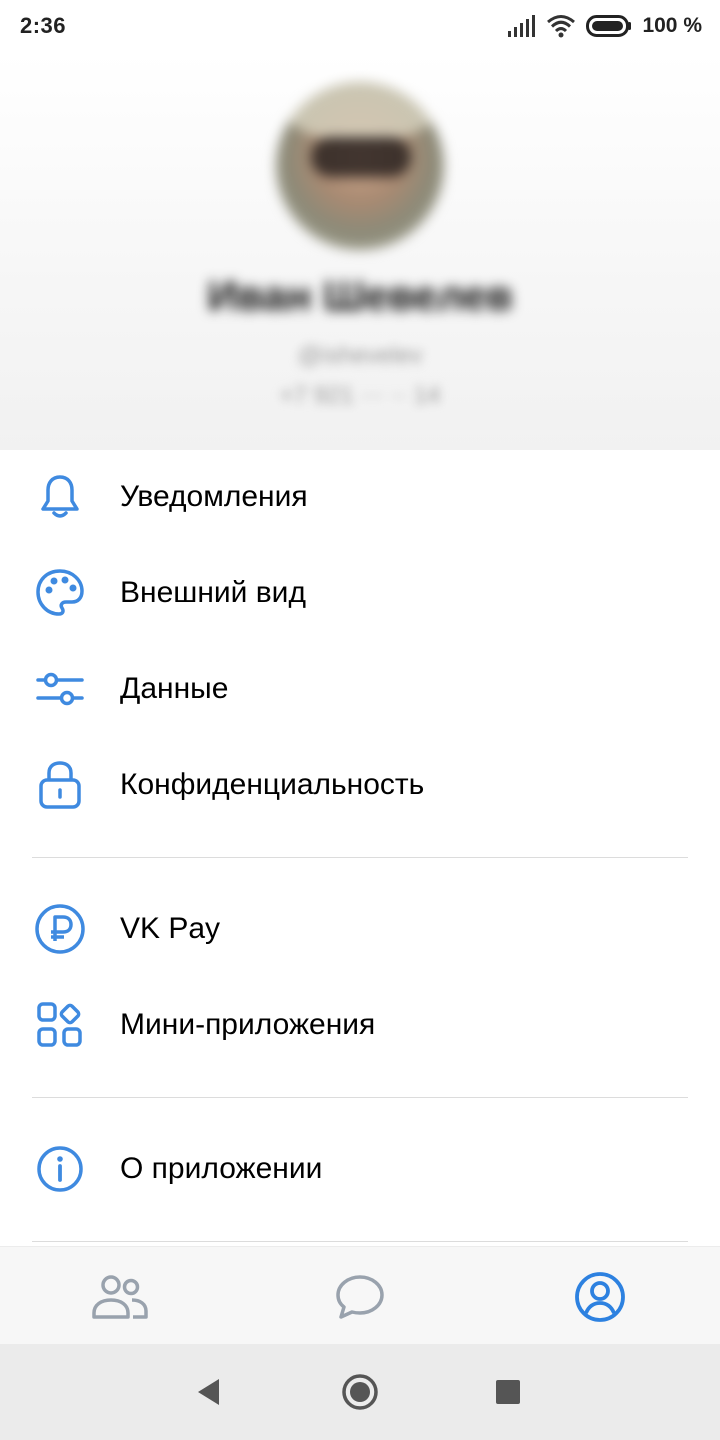 The image size is (720, 1440). I want to click on signal-icon, so click(522, 26).